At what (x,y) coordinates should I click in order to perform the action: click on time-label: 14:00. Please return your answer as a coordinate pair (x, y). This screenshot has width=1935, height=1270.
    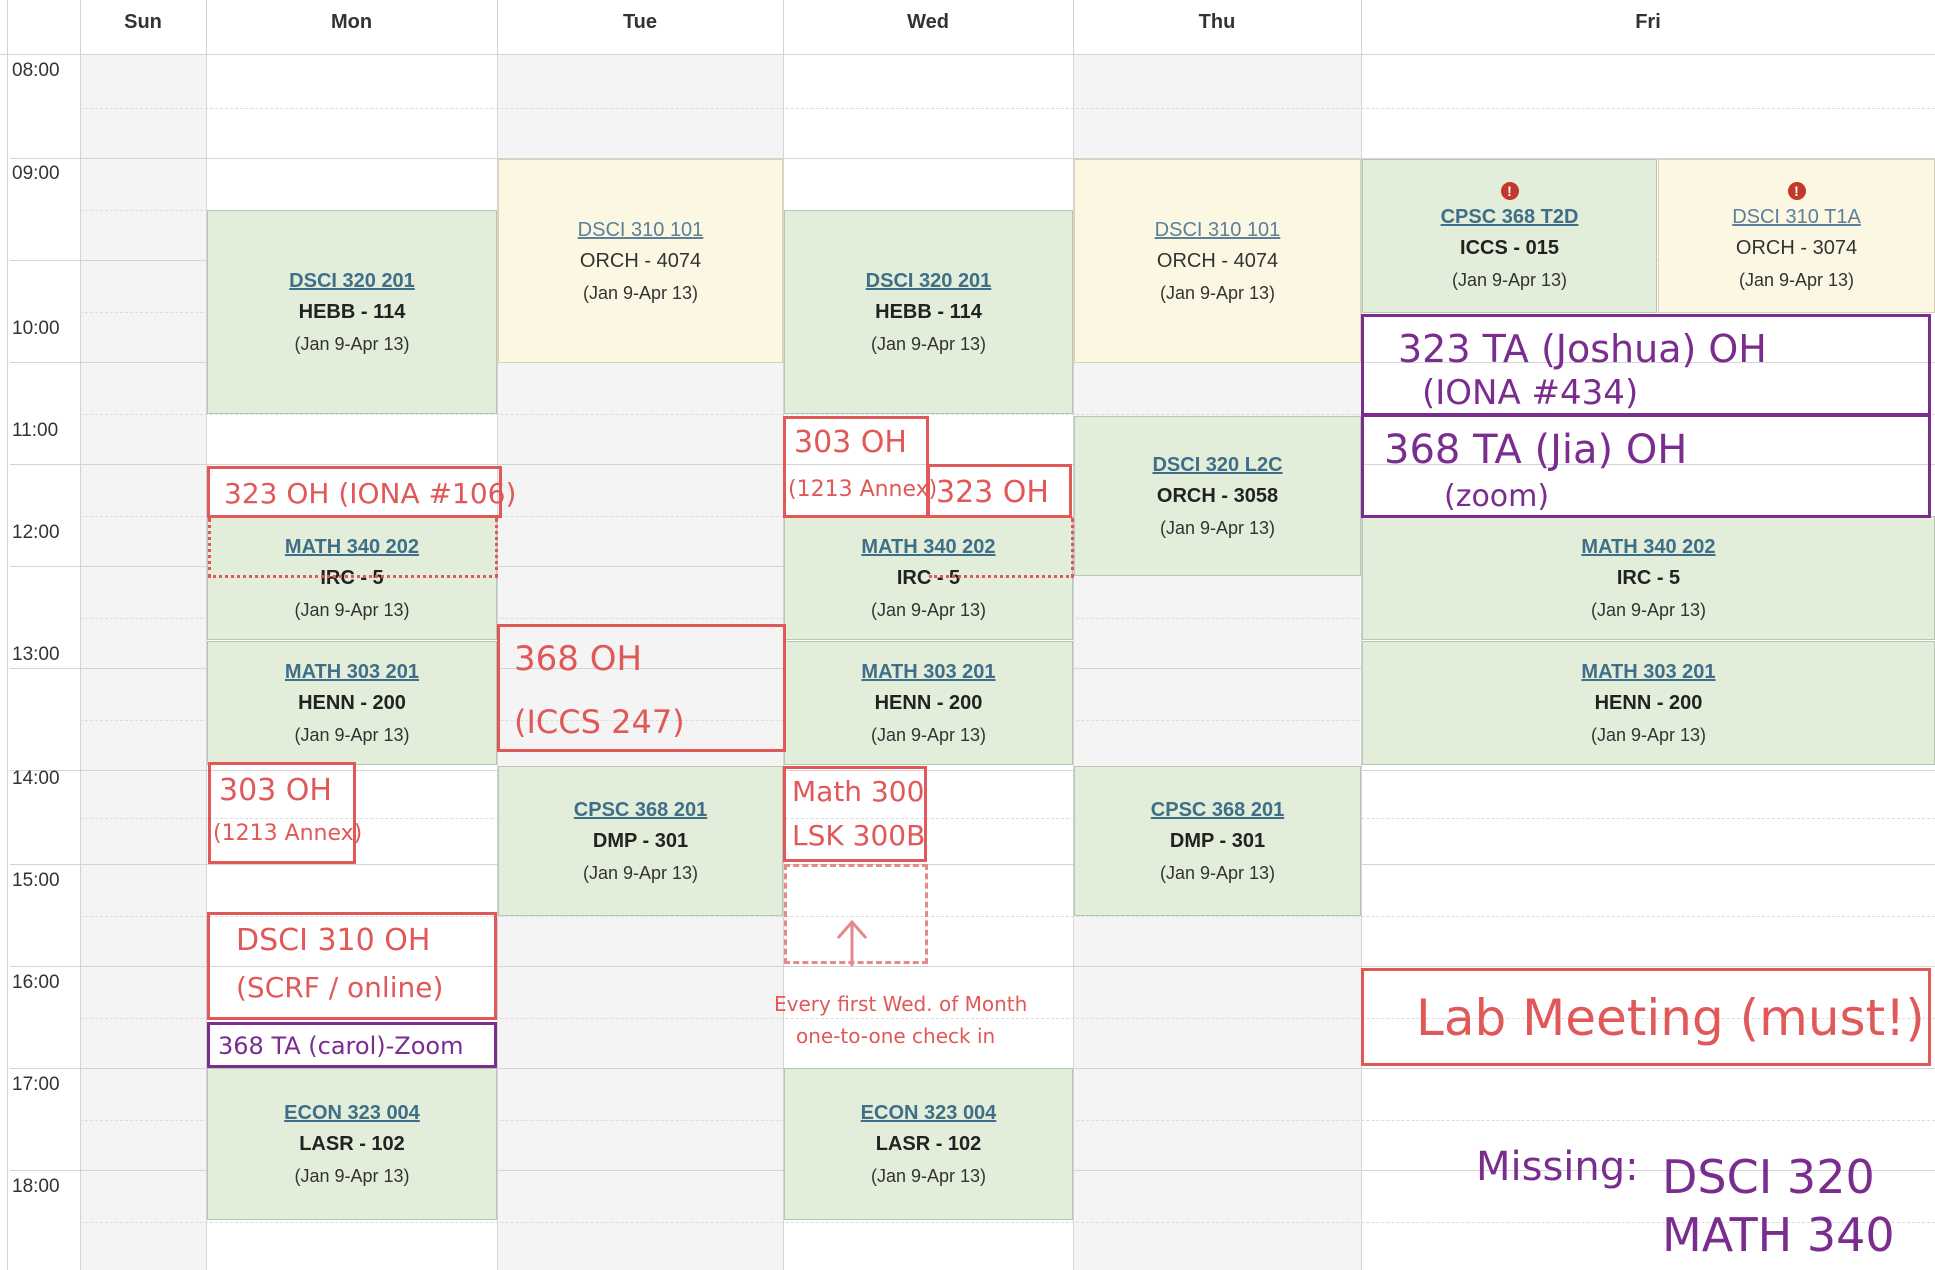
    Looking at the image, I should click on (36, 778).